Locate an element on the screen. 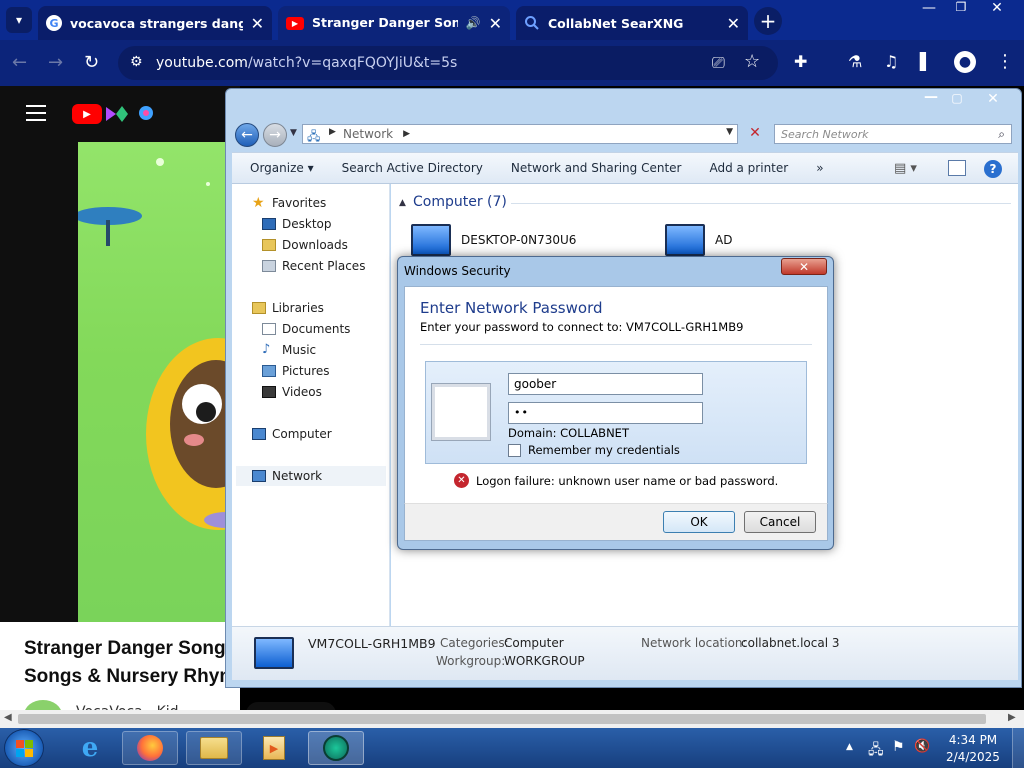 The height and width of the screenshot is (768, 1024). taskbar-remote-app is located at coordinates (336, 748).